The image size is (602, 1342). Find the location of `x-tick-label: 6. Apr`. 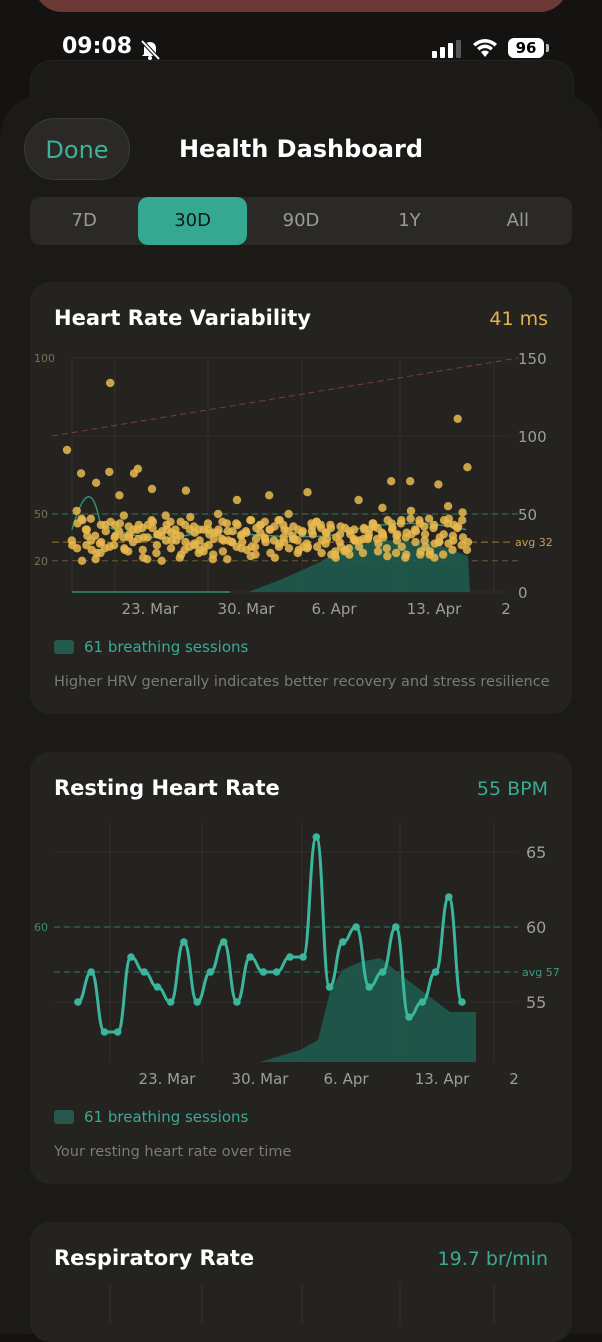

x-tick-label: 6. Apr is located at coordinates (334, 609).